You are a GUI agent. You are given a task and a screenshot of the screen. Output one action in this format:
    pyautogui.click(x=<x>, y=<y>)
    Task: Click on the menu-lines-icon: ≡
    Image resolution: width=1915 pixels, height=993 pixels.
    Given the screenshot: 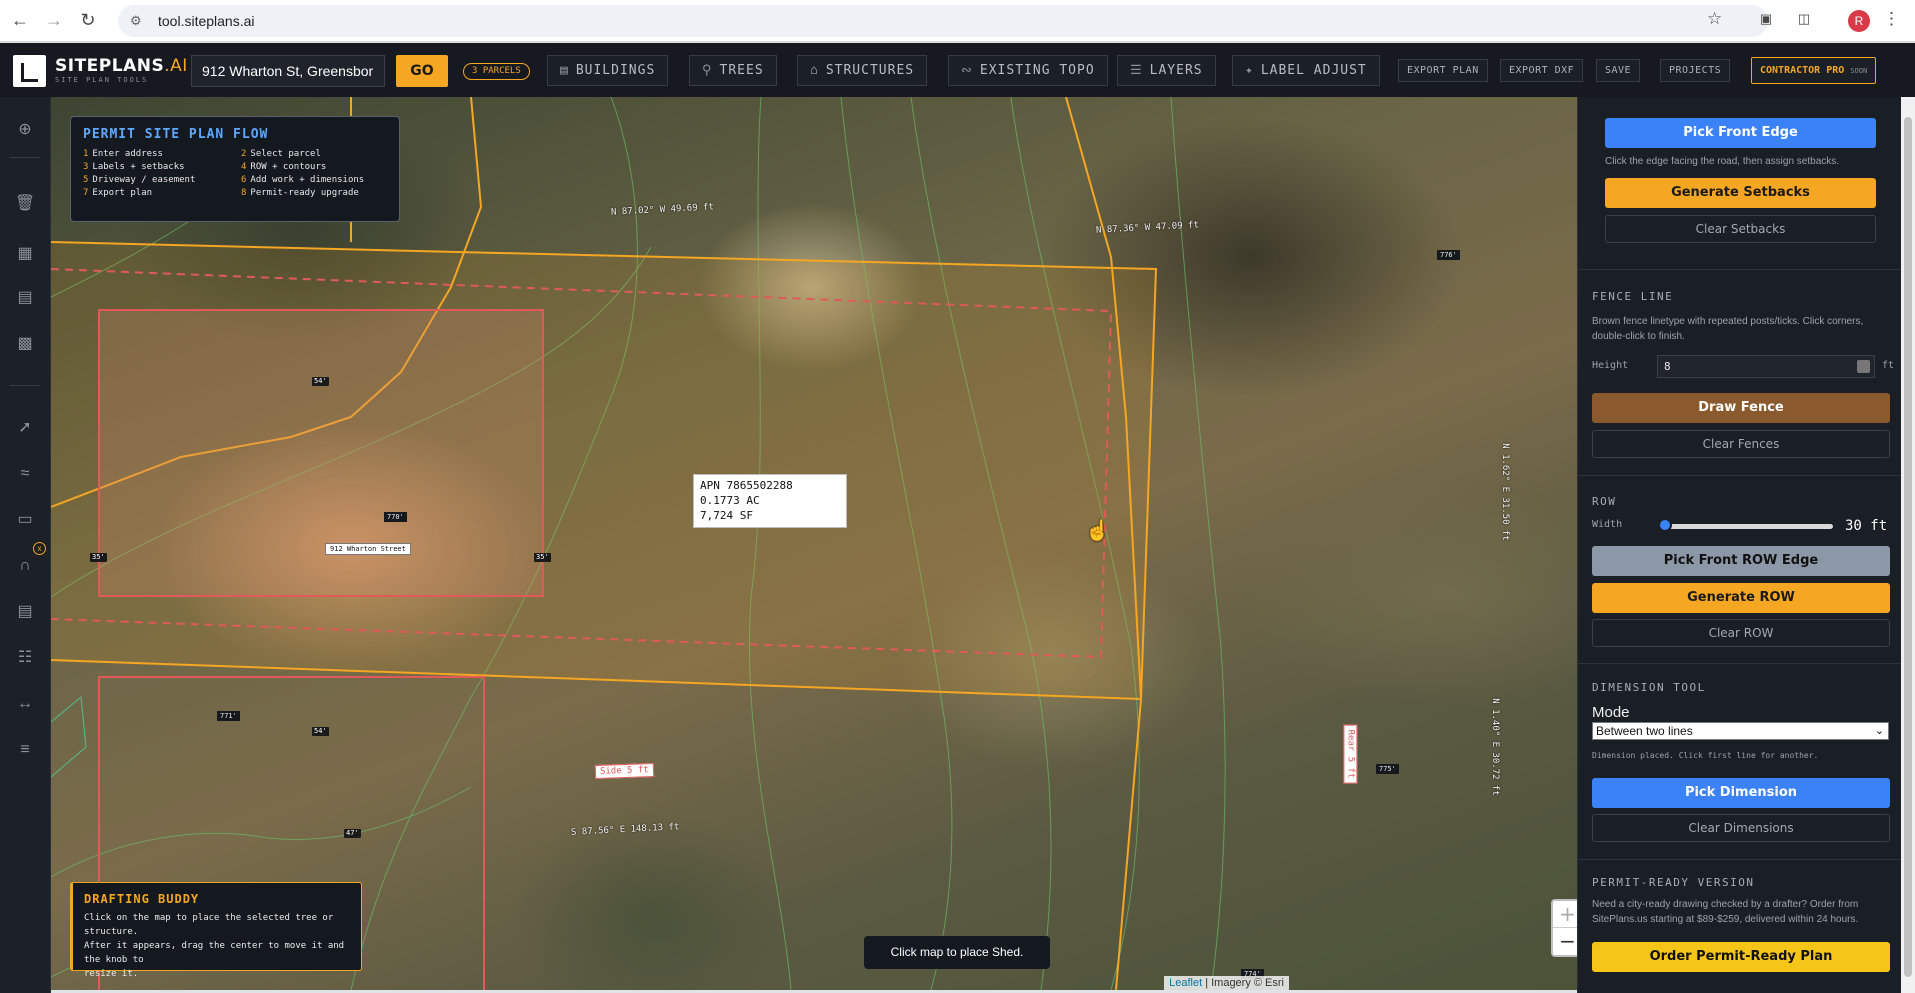 What is the action you would take?
    pyautogui.click(x=25, y=750)
    